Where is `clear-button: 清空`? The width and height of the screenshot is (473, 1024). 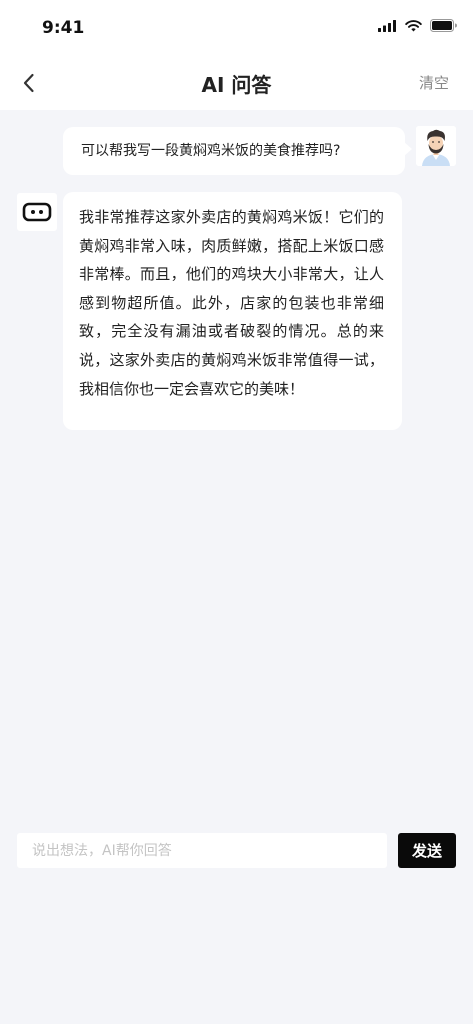 clear-button: 清空 is located at coordinates (434, 82).